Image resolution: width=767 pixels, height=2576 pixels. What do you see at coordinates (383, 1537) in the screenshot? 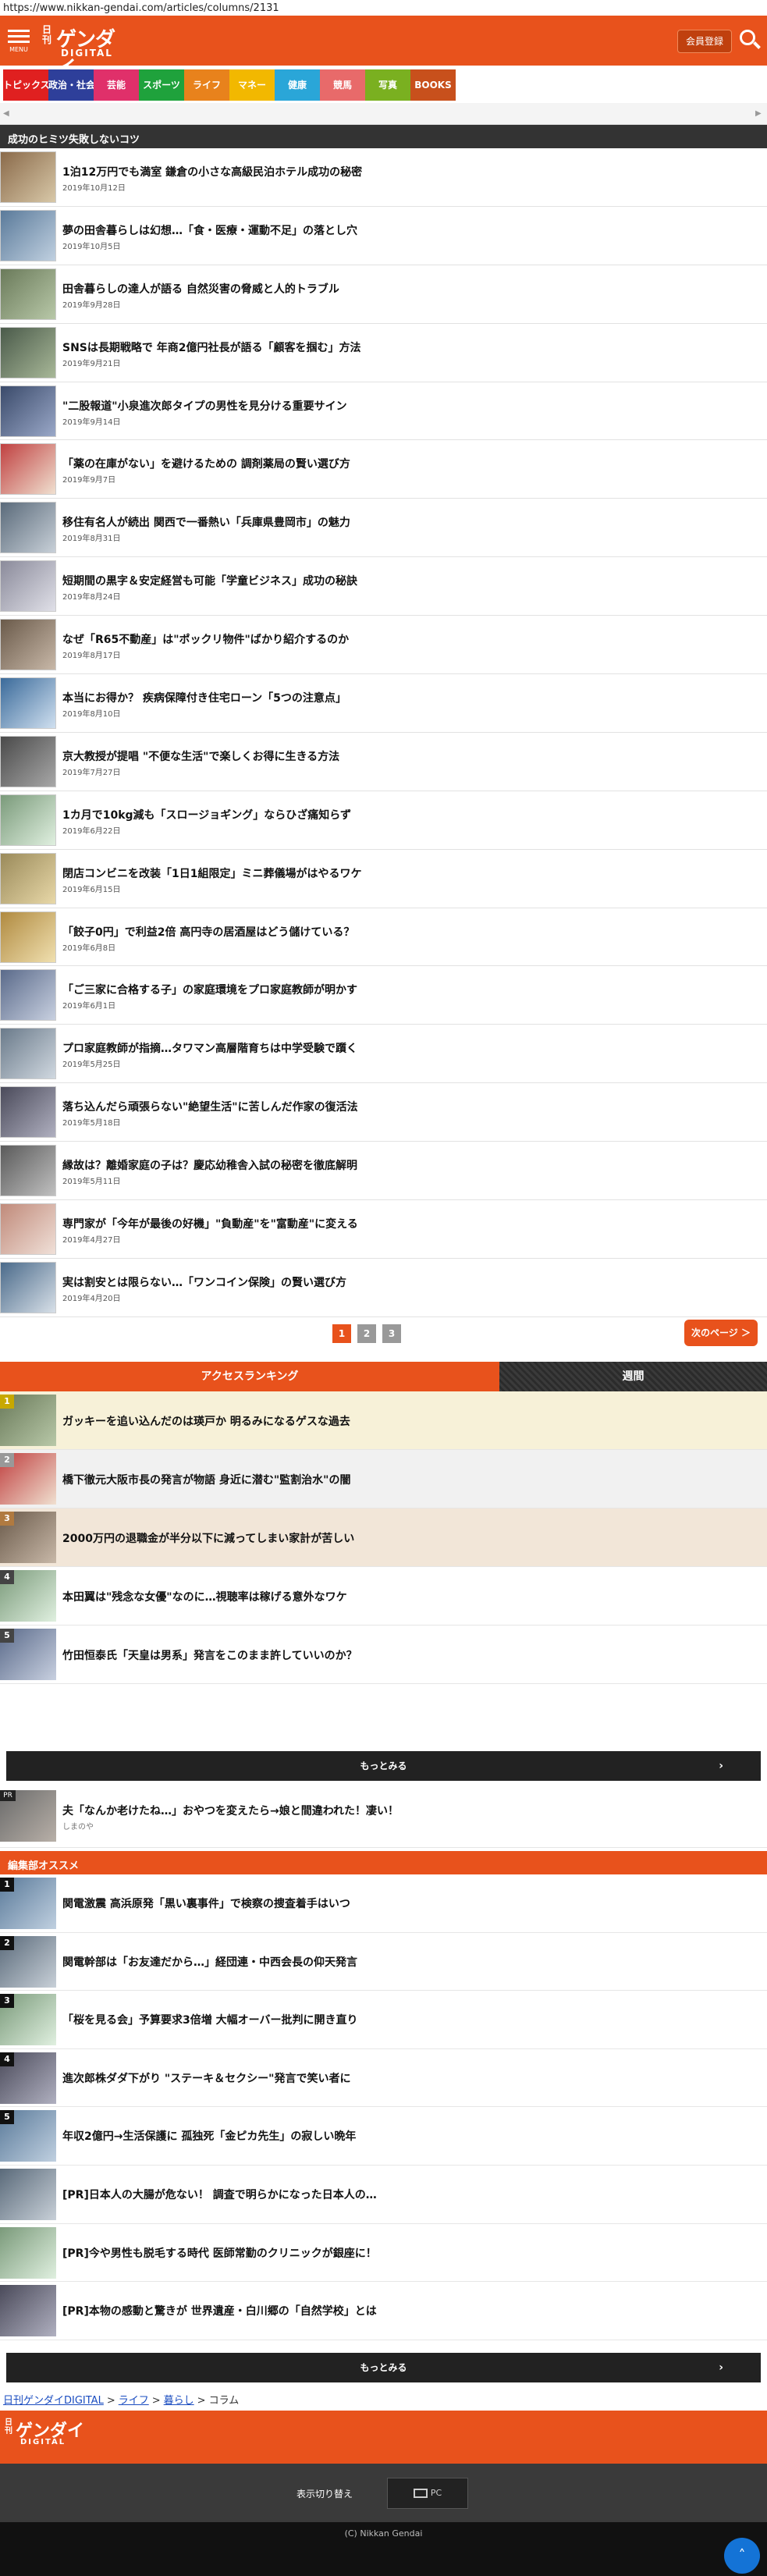
I see `ranking-item: 3 2000万円の退職金が半分以下に減ってしまい家計が苦しい` at bounding box center [383, 1537].